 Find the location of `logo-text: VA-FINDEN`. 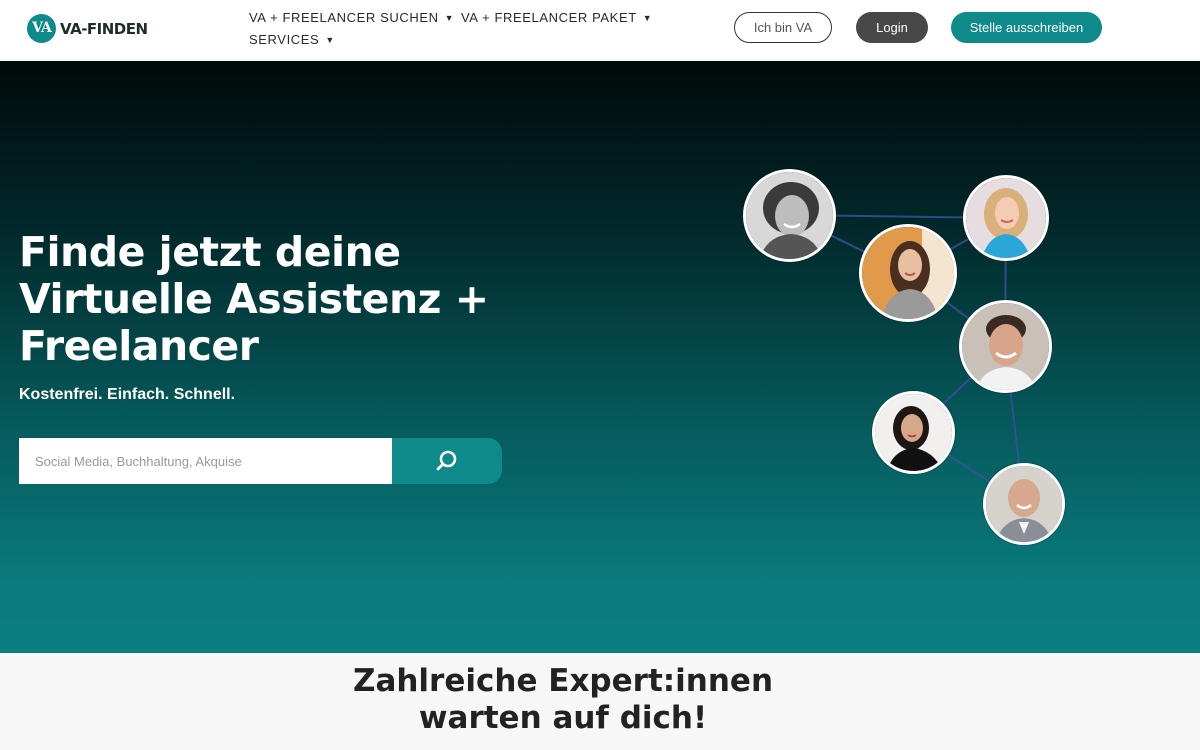

logo-text: VA-FINDEN is located at coordinates (104, 28).